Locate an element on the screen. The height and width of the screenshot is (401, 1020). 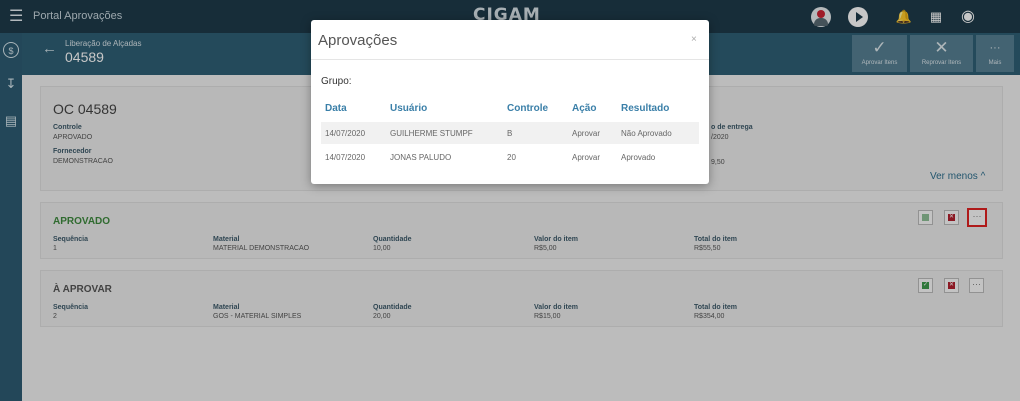
close-icon: × is located at coordinates (694, 39).